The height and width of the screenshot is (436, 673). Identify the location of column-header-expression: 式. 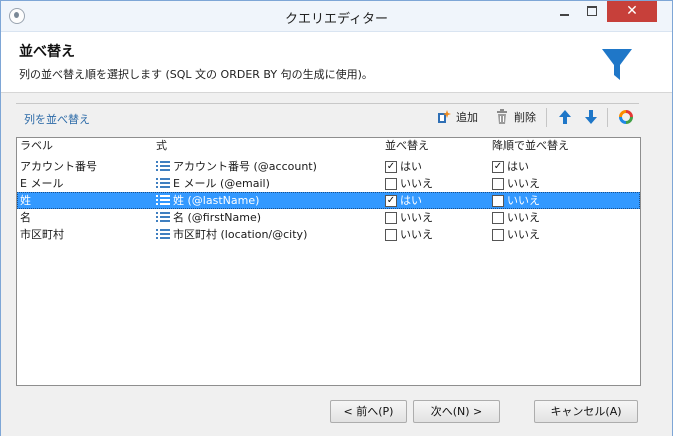
(161, 146).